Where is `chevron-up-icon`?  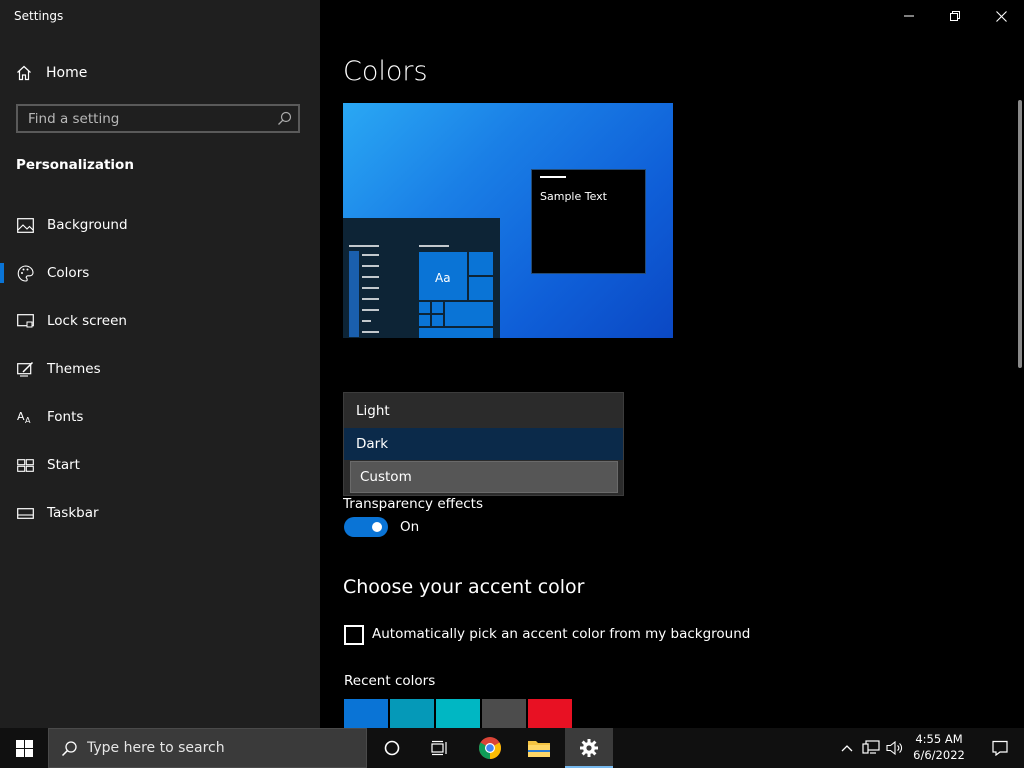 chevron-up-icon is located at coordinates (847, 748).